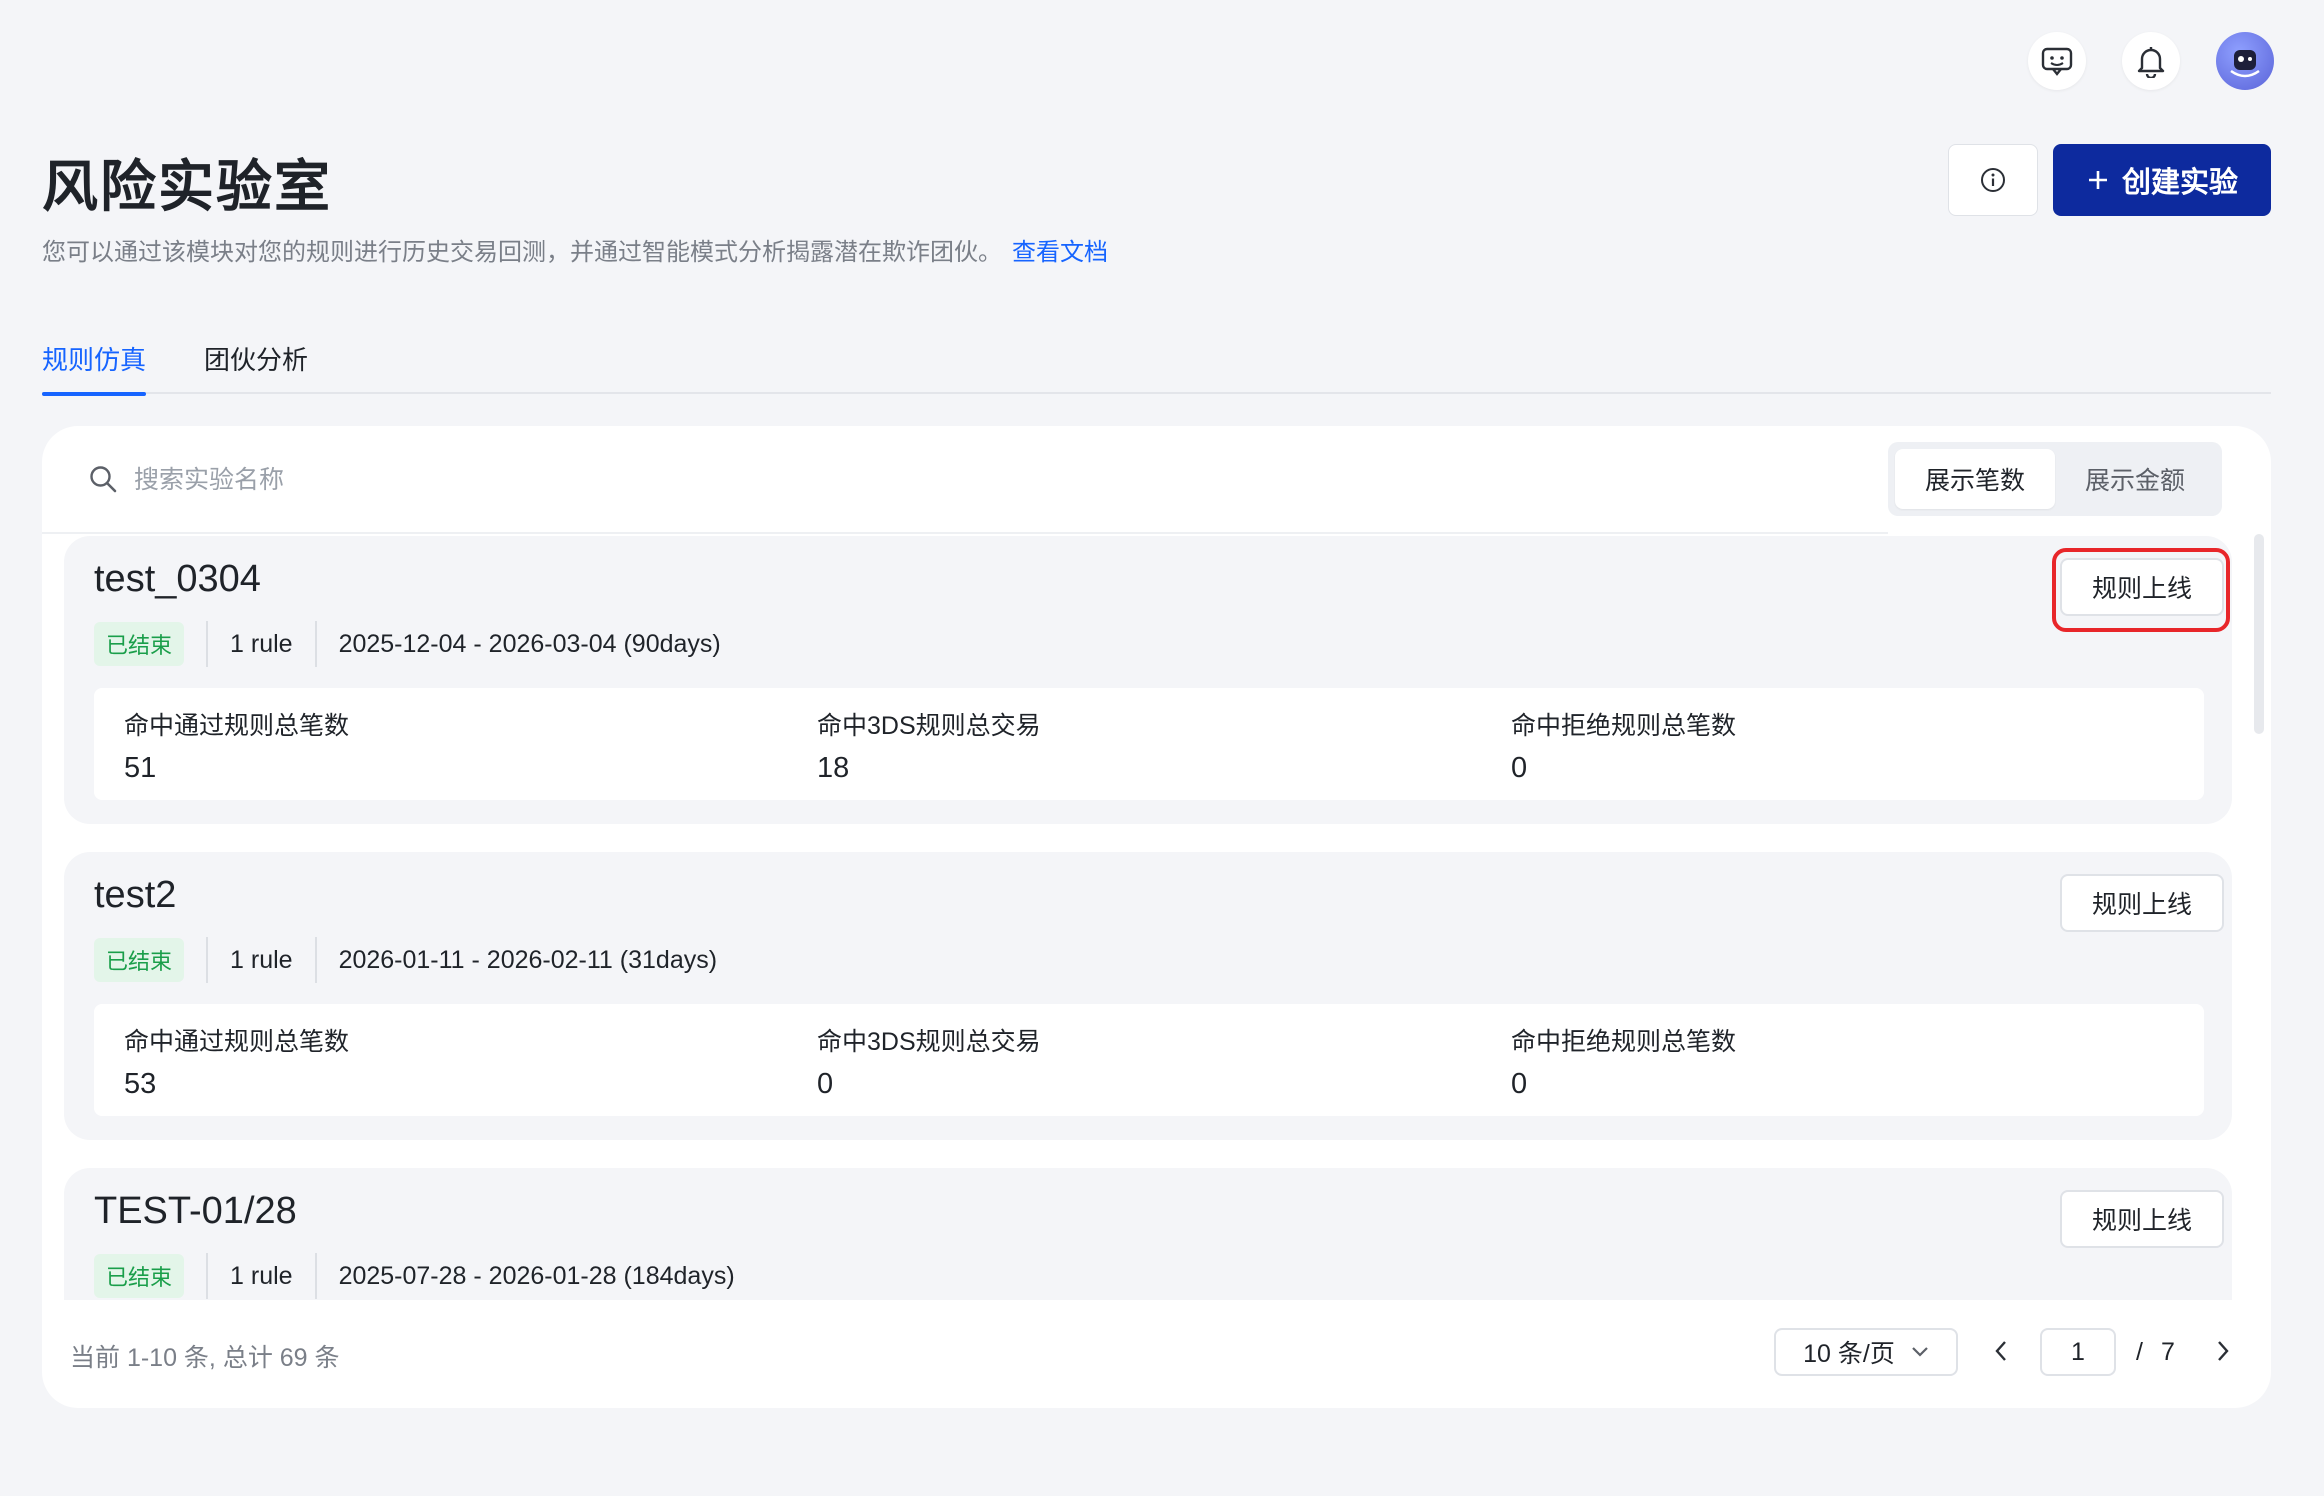  Describe the element at coordinates (236, 1061) in the screenshot. I see `stat-pass: 命中通过规则总笔数 53` at that location.